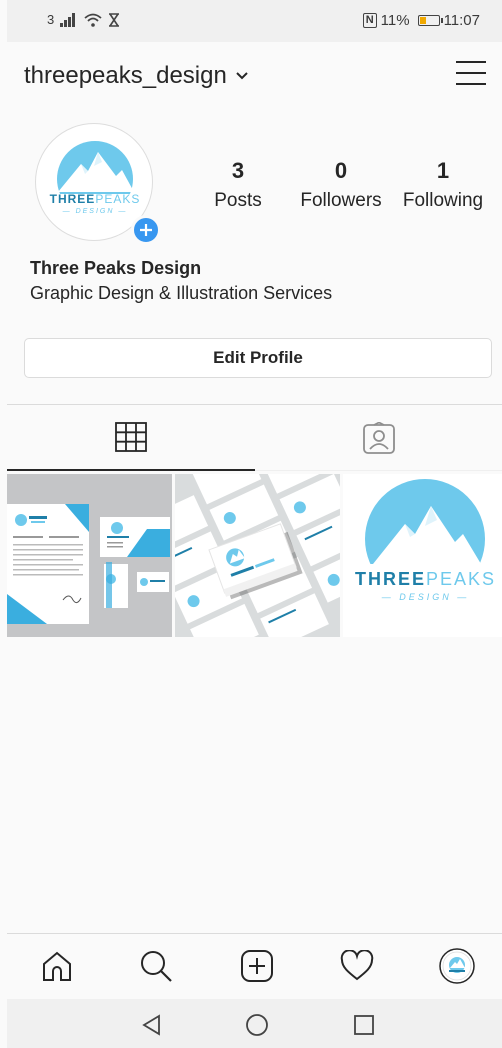 This screenshot has width=502, height=1048. I want to click on nav-activity, so click(357, 966).